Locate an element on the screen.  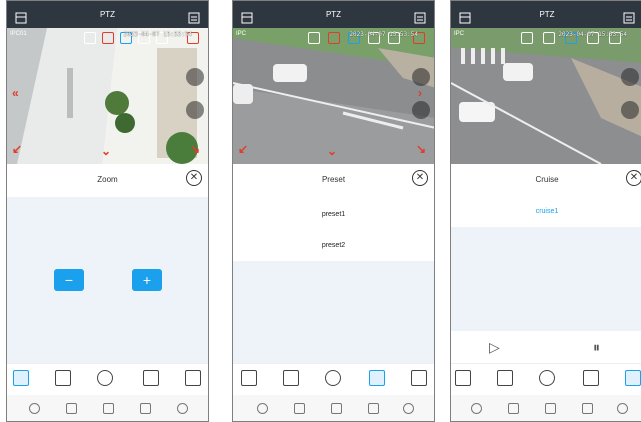
pan-left-arrow-icon: « is located at coordinates (15, 93).